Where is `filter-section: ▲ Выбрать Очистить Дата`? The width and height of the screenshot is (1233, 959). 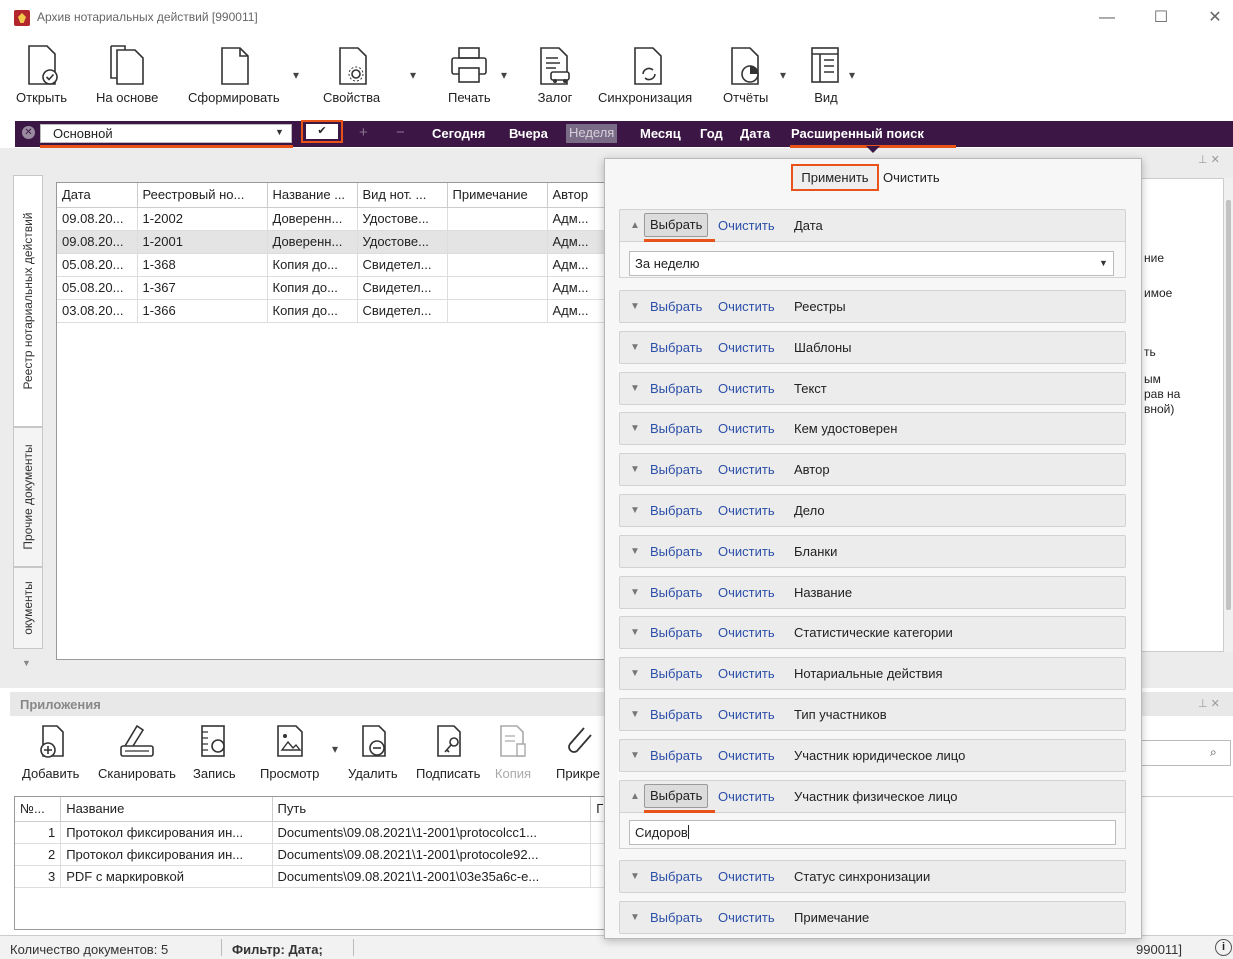 filter-section: ▲ Выбрать Очистить Дата is located at coordinates (872, 225).